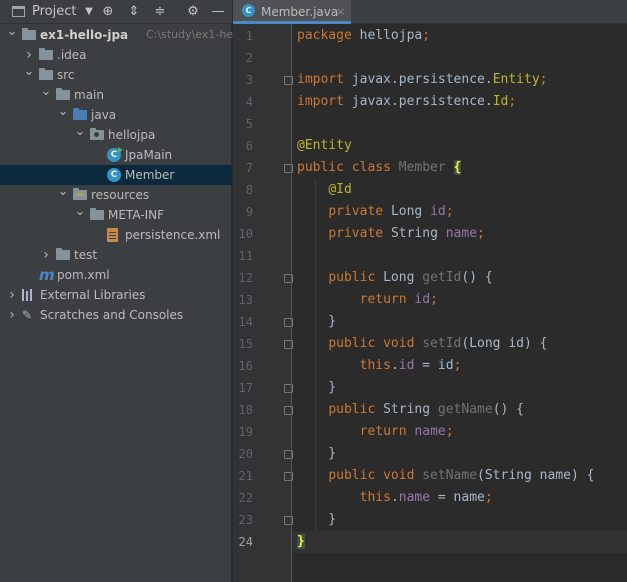 The height and width of the screenshot is (582, 627). I want to click on tree-item-label: src, so click(66, 75).